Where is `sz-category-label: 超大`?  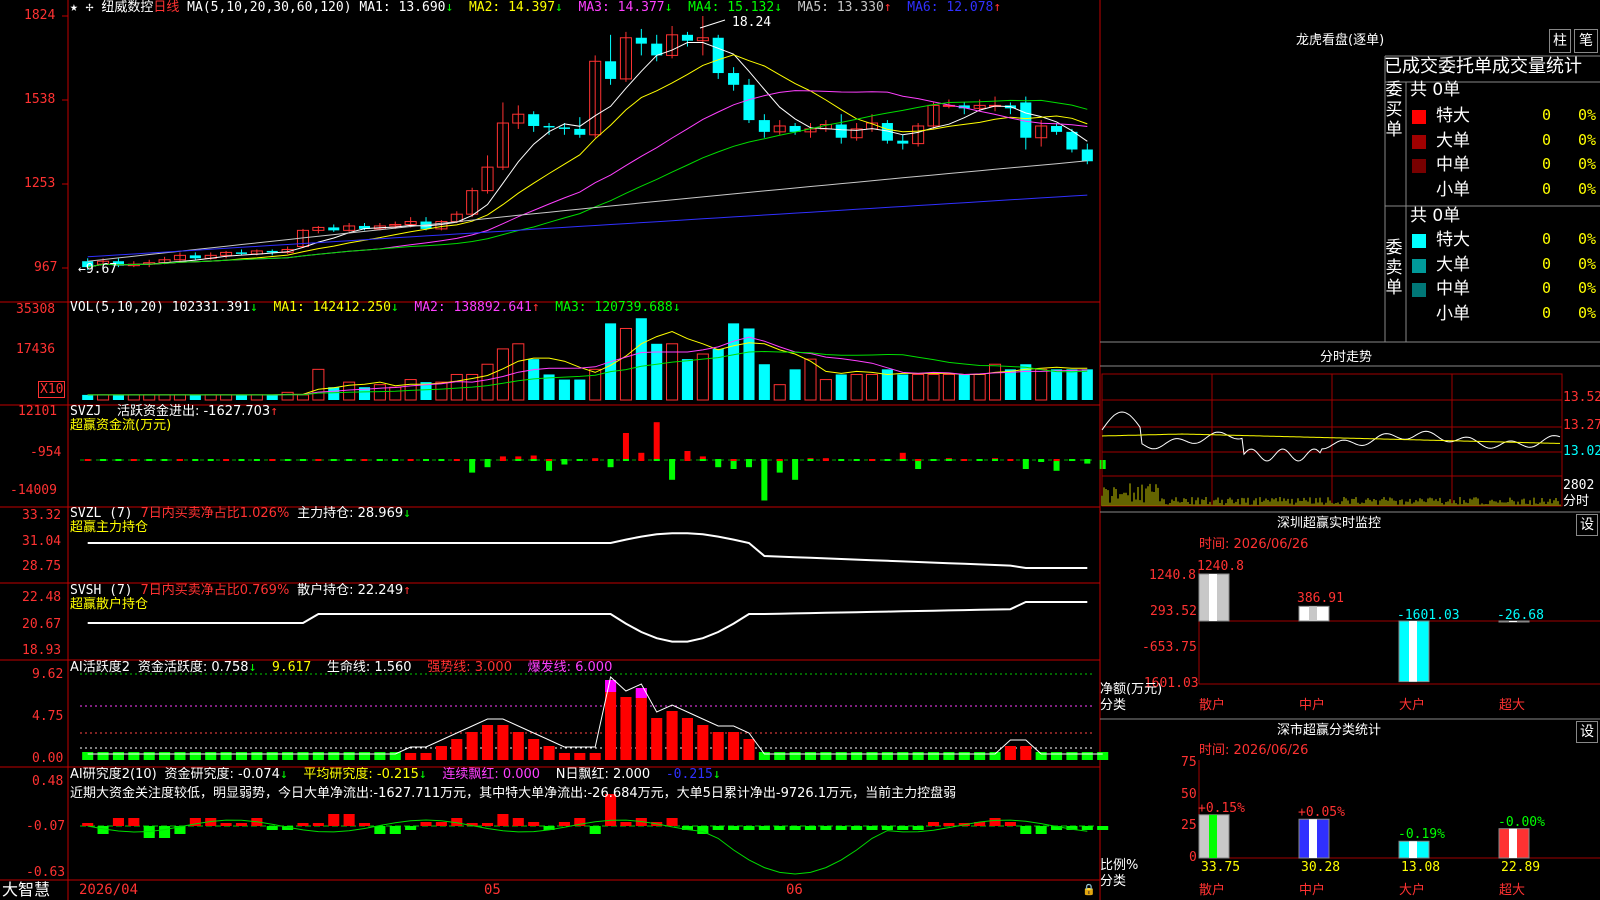
sz-category-label: 超大 is located at coordinates (1512, 705).